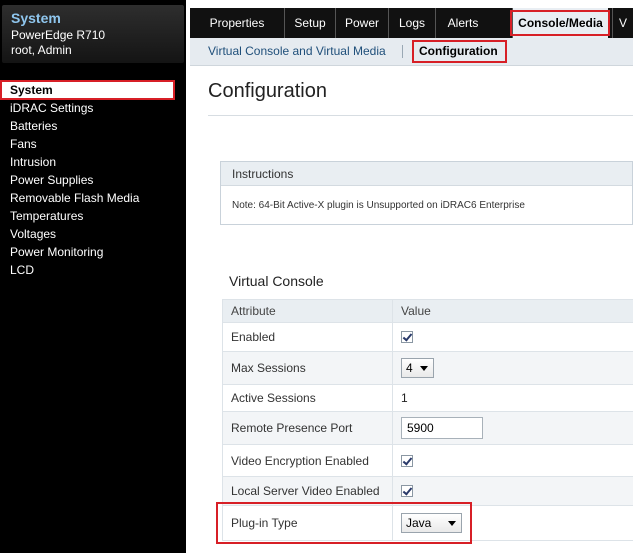 The width and height of the screenshot is (633, 553). I want to click on sidebar-item-batteries: Batteries, so click(93, 126).